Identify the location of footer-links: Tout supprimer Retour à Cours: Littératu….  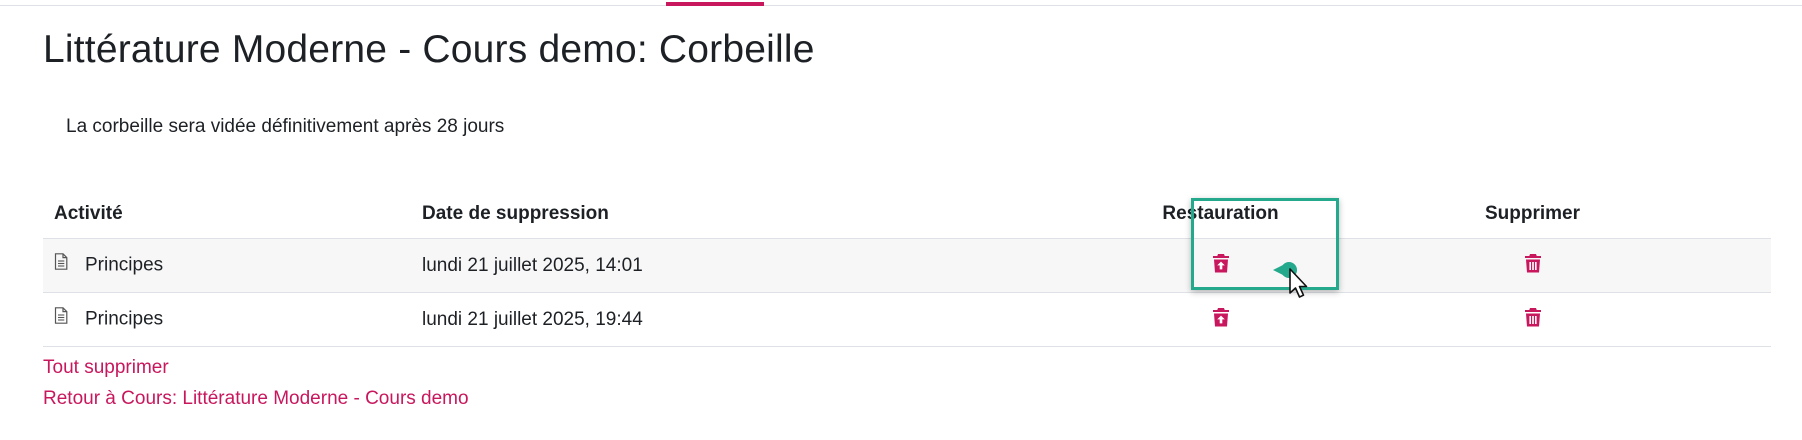
(256, 383).